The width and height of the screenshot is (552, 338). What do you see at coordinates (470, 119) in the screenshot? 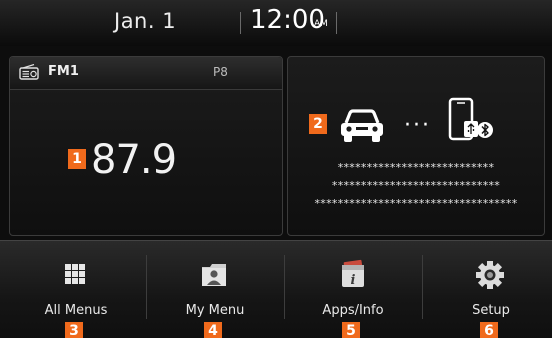
I see `phone-icon` at bounding box center [470, 119].